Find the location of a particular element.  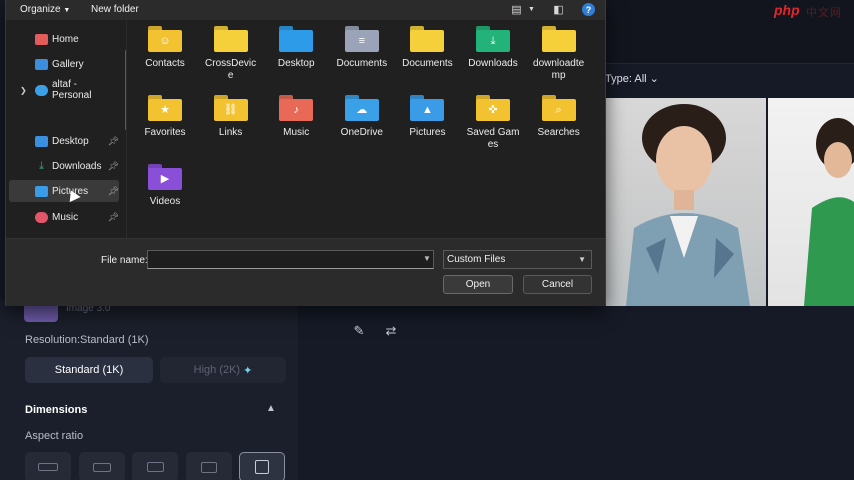

file-item: ☺ Contacts is located at coordinates (165, 48).